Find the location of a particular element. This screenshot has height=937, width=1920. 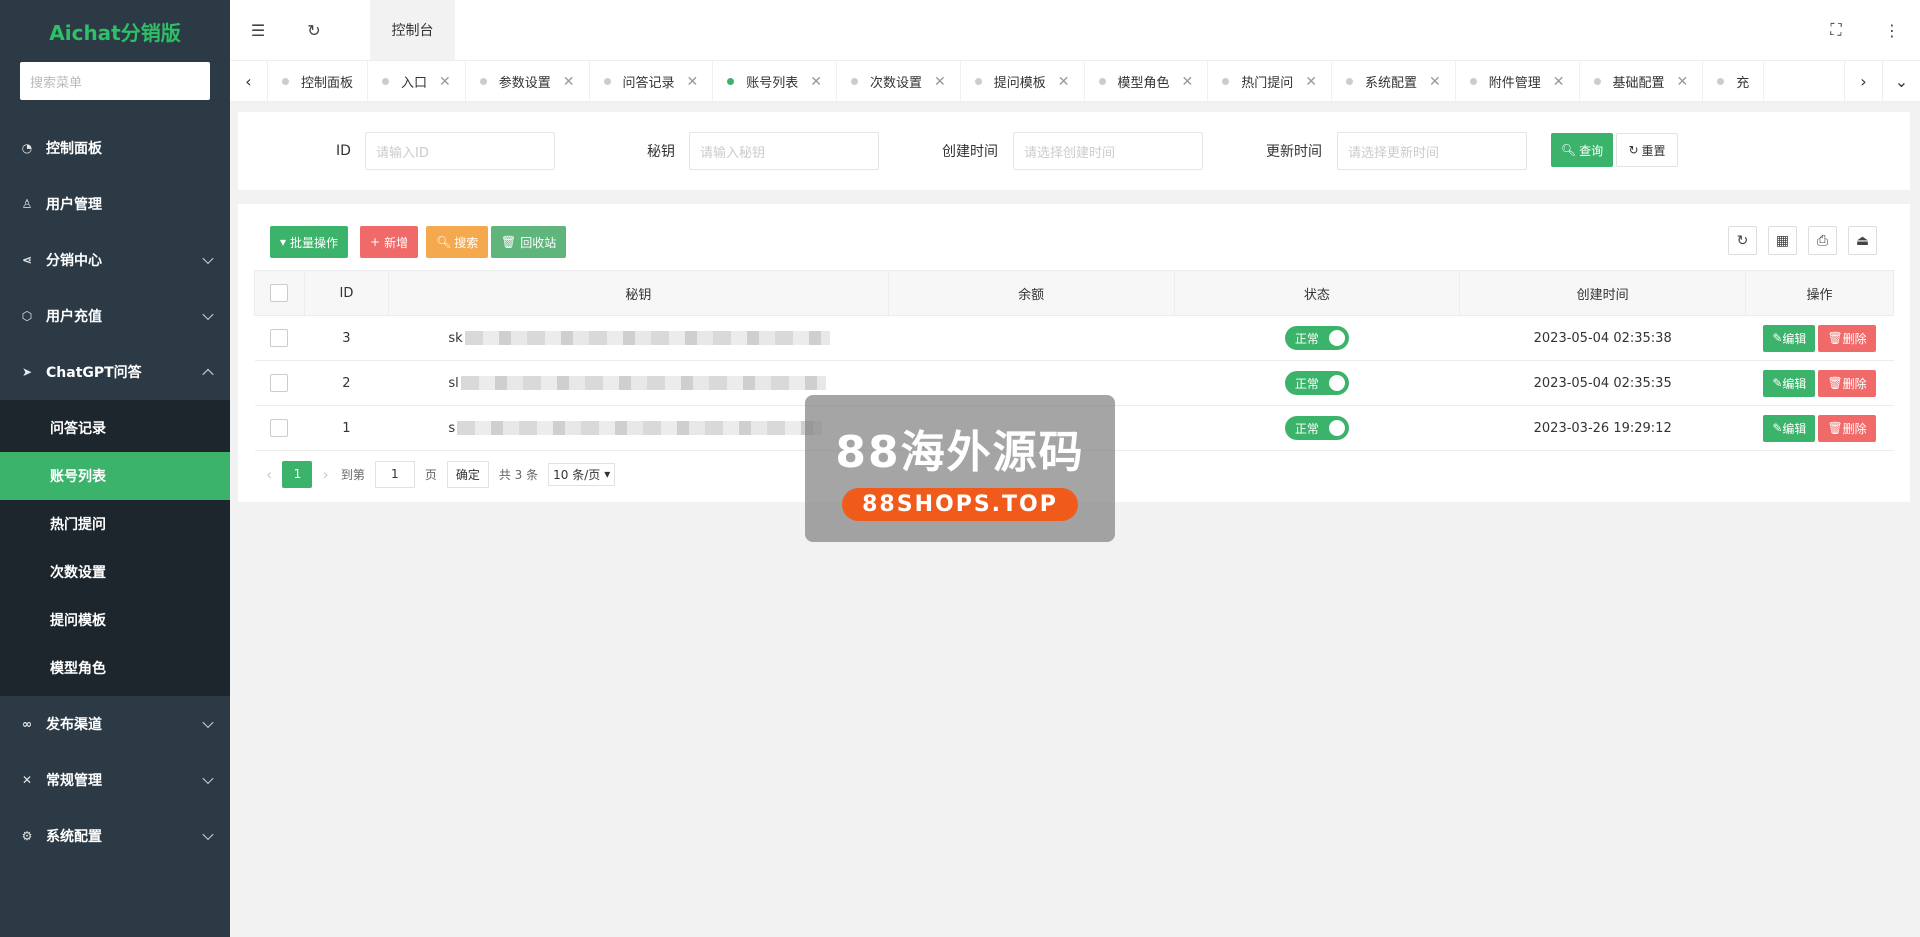

page-size-value: 10 条/页 is located at coordinates (577, 474).